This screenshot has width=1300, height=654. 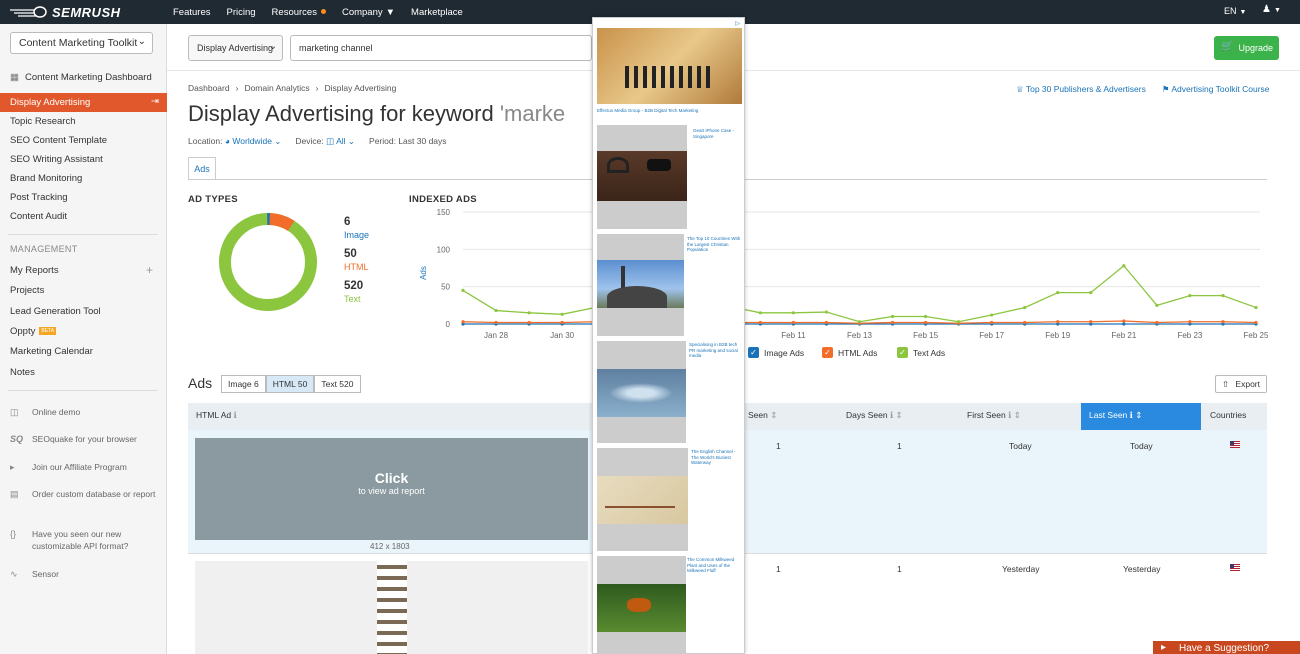 What do you see at coordinates (1241, 384) in the screenshot?
I see `export-button: ⇧ Export` at bounding box center [1241, 384].